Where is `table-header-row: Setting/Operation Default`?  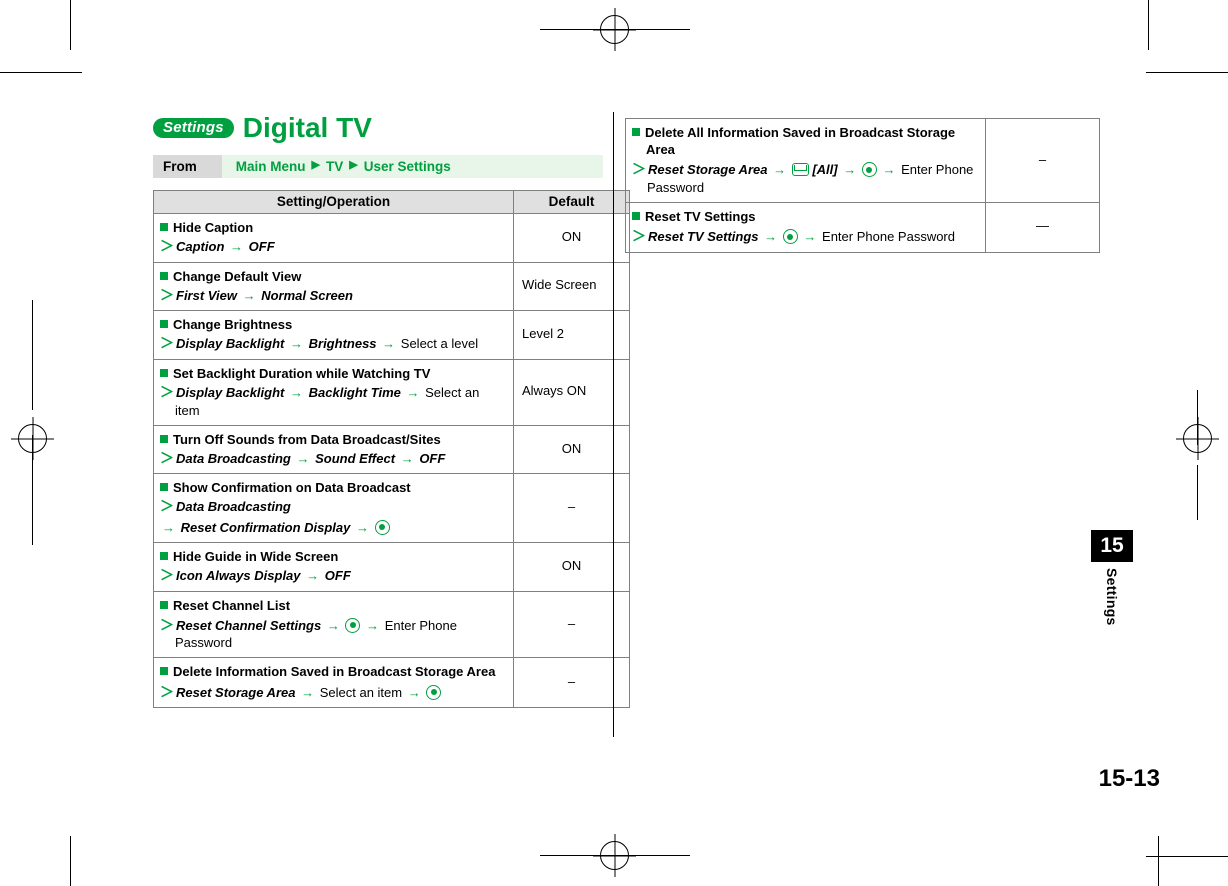 table-header-row: Setting/Operation Default is located at coordinates (391, 202).